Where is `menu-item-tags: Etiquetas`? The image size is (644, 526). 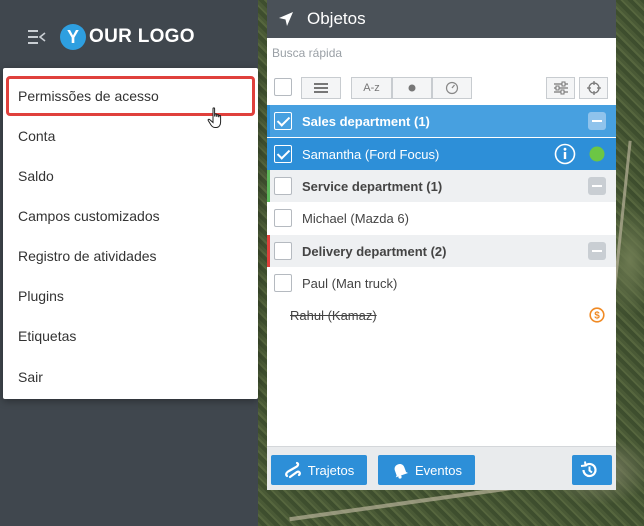 menu-item-tags: Etiquetas is located at coordinates (130, 336).